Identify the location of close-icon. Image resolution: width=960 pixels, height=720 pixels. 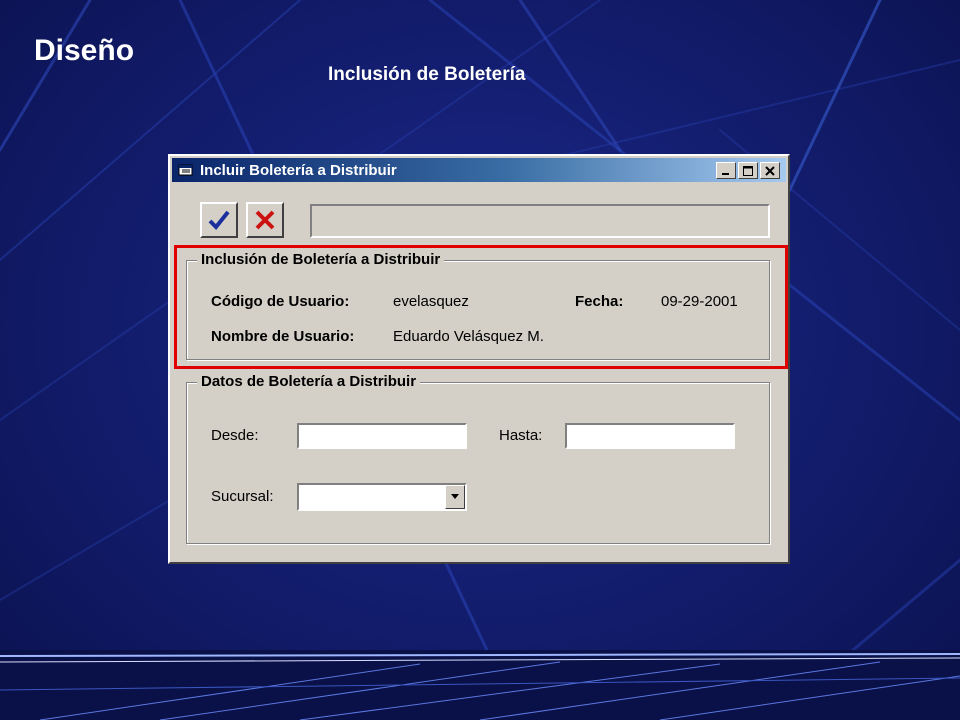
(770, 170).